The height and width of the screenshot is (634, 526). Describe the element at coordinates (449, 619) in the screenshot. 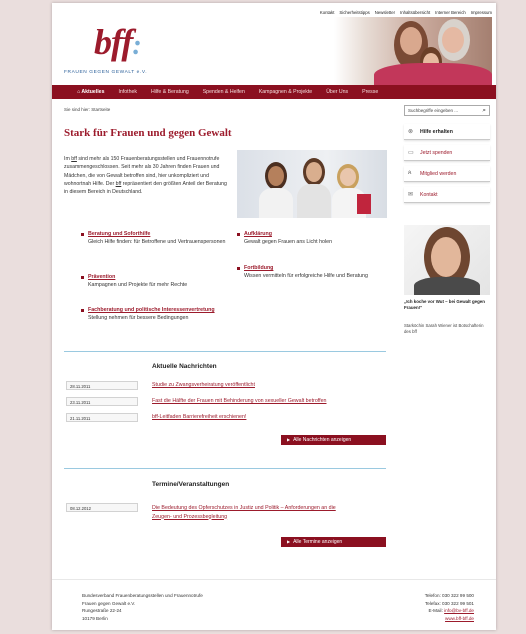

I see `footer-web-link: www.bff-bff.de` at that location.